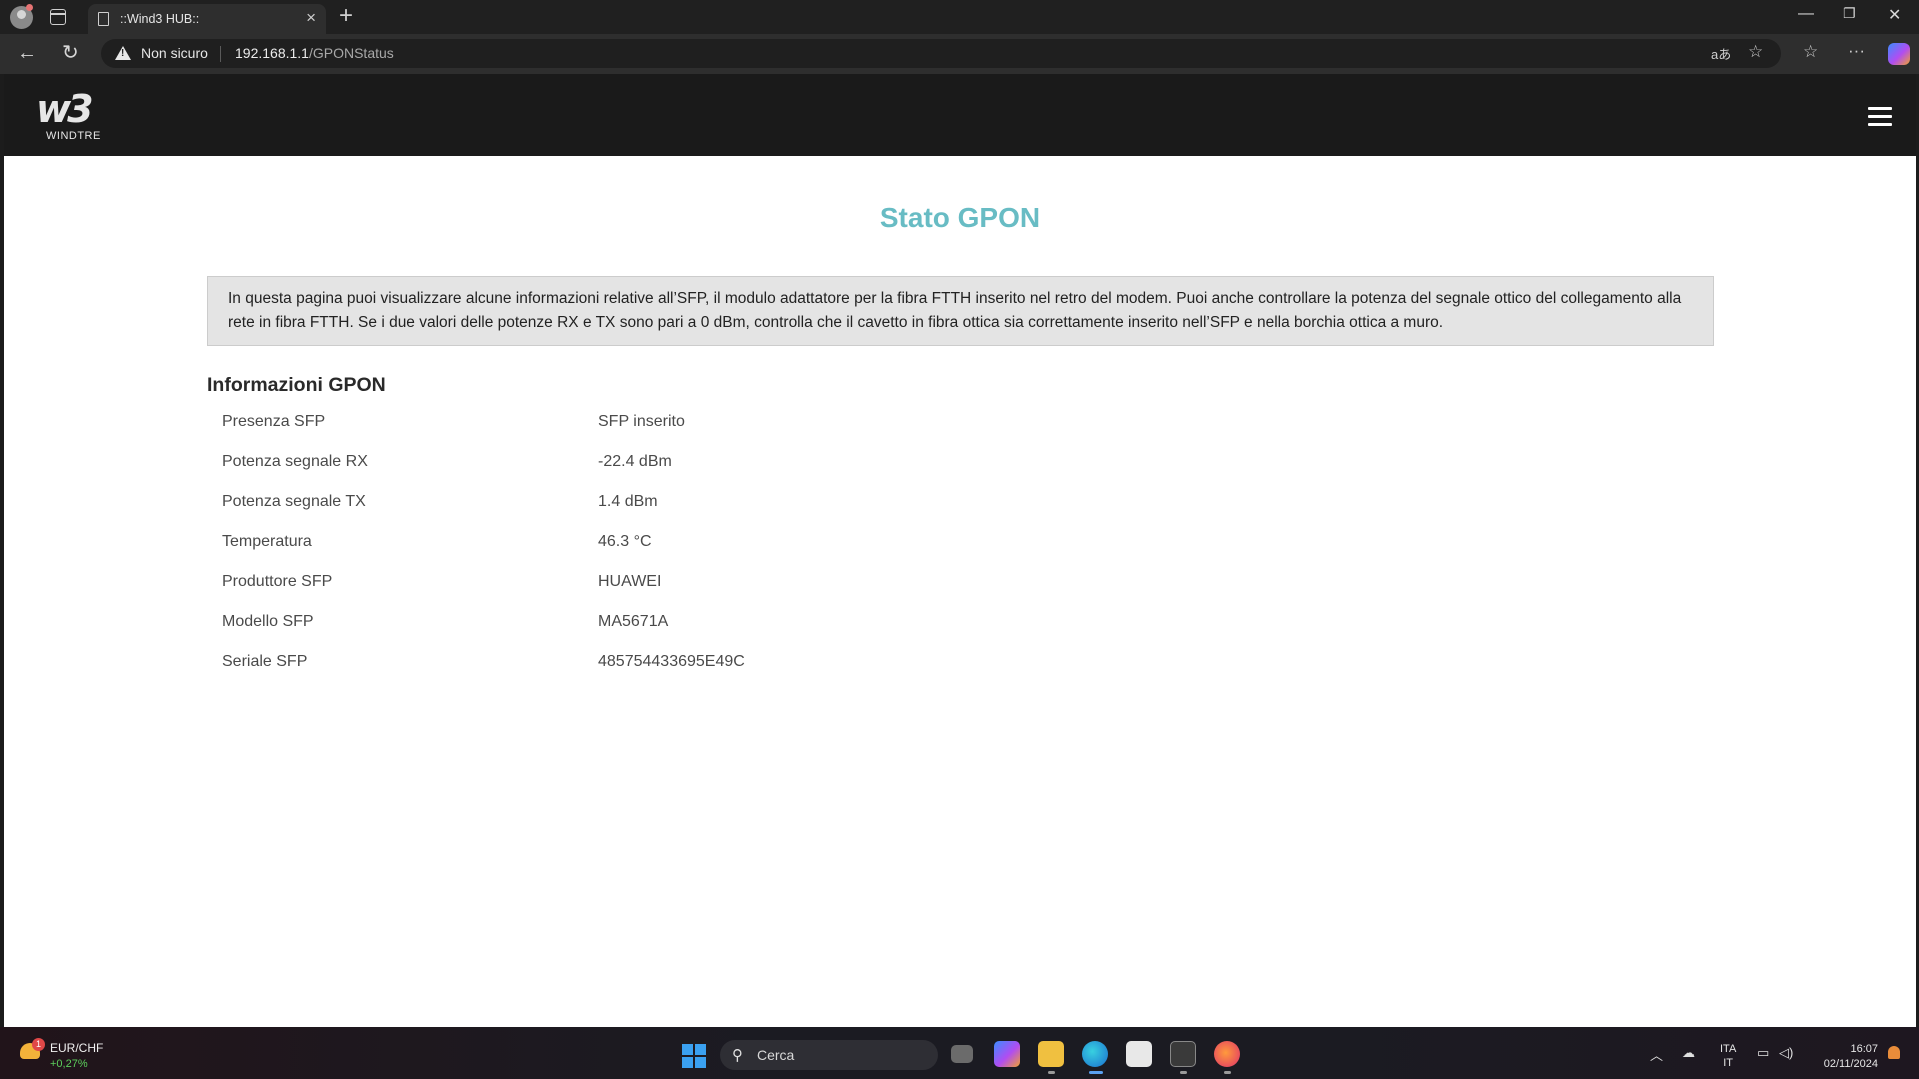 The height and width of the screenshot is (1079, 1919). I want to click on page-title: Stato GPON, so click(960, 217).